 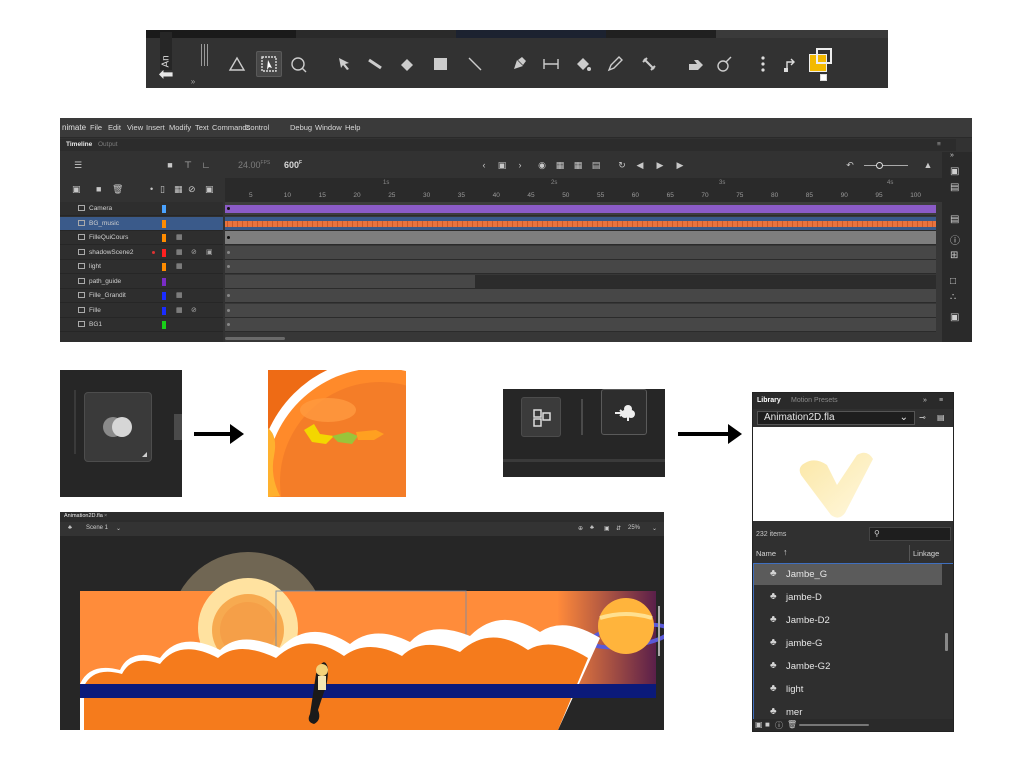 I want to click on eraser-tool-button, so click(x=407, y=64).